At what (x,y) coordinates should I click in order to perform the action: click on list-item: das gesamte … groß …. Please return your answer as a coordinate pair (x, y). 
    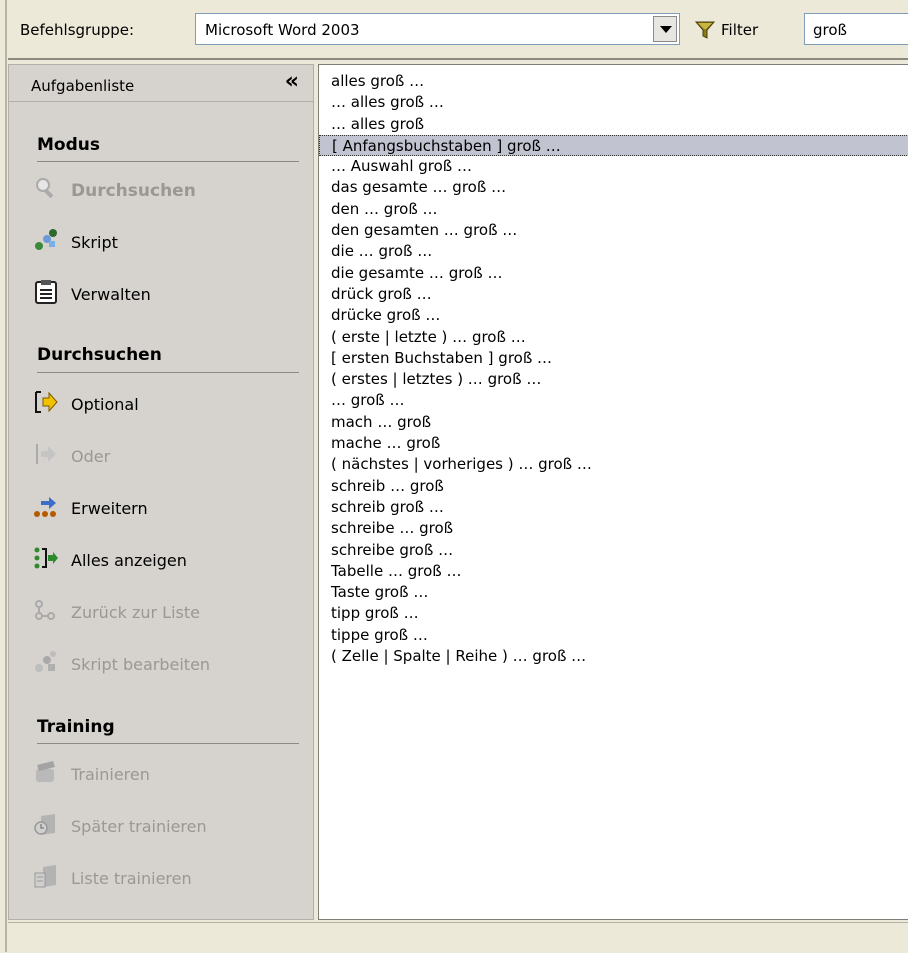
    Looking at the image, I should click on (613, 187).